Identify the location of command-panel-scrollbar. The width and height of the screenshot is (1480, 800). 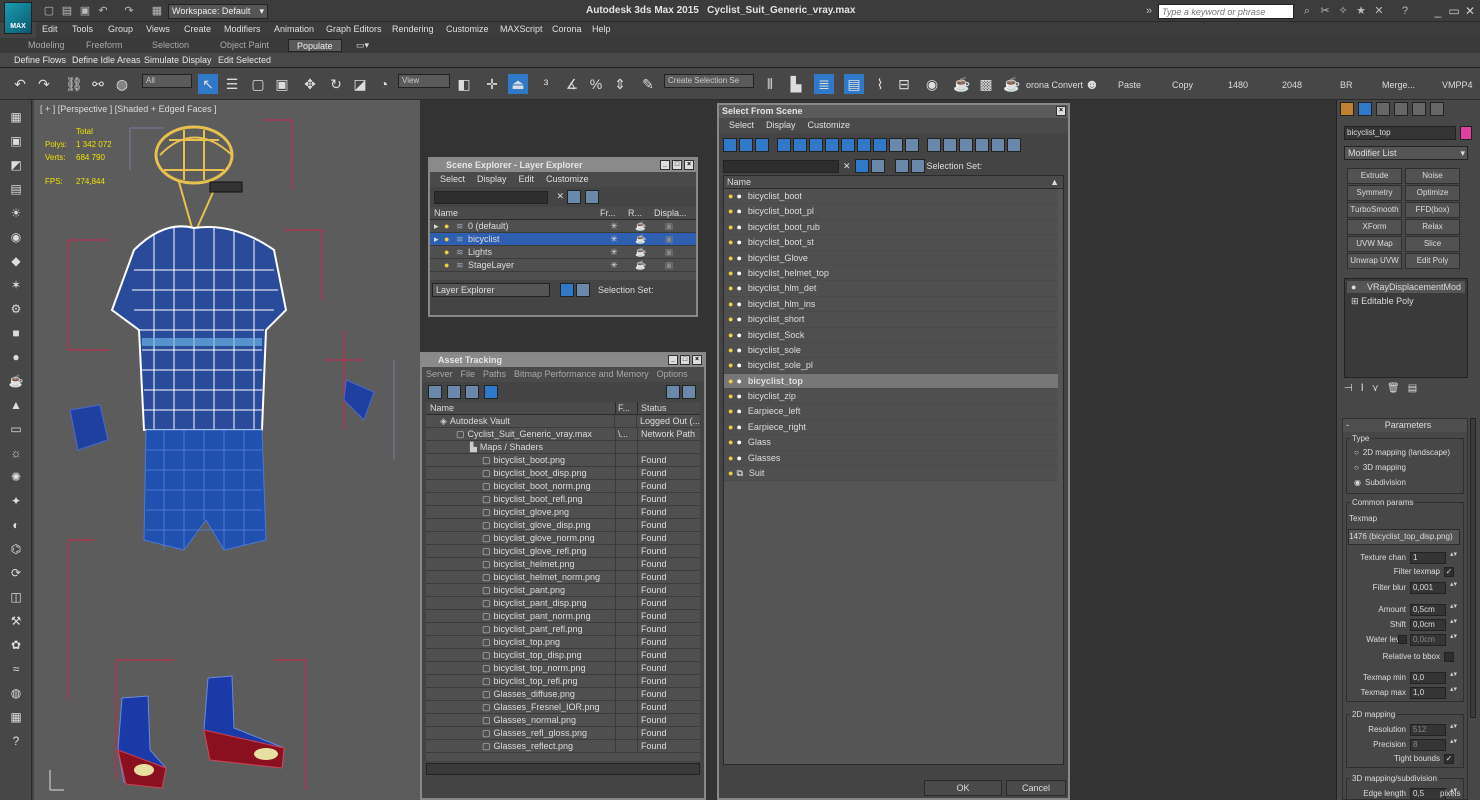
(1473, 568).